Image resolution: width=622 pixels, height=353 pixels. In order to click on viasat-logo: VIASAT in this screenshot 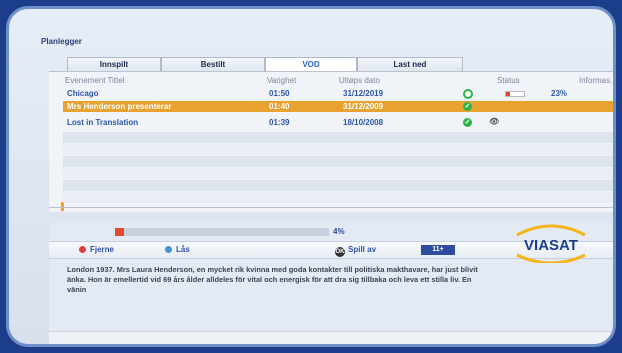, I will do `click(551, 243)`.